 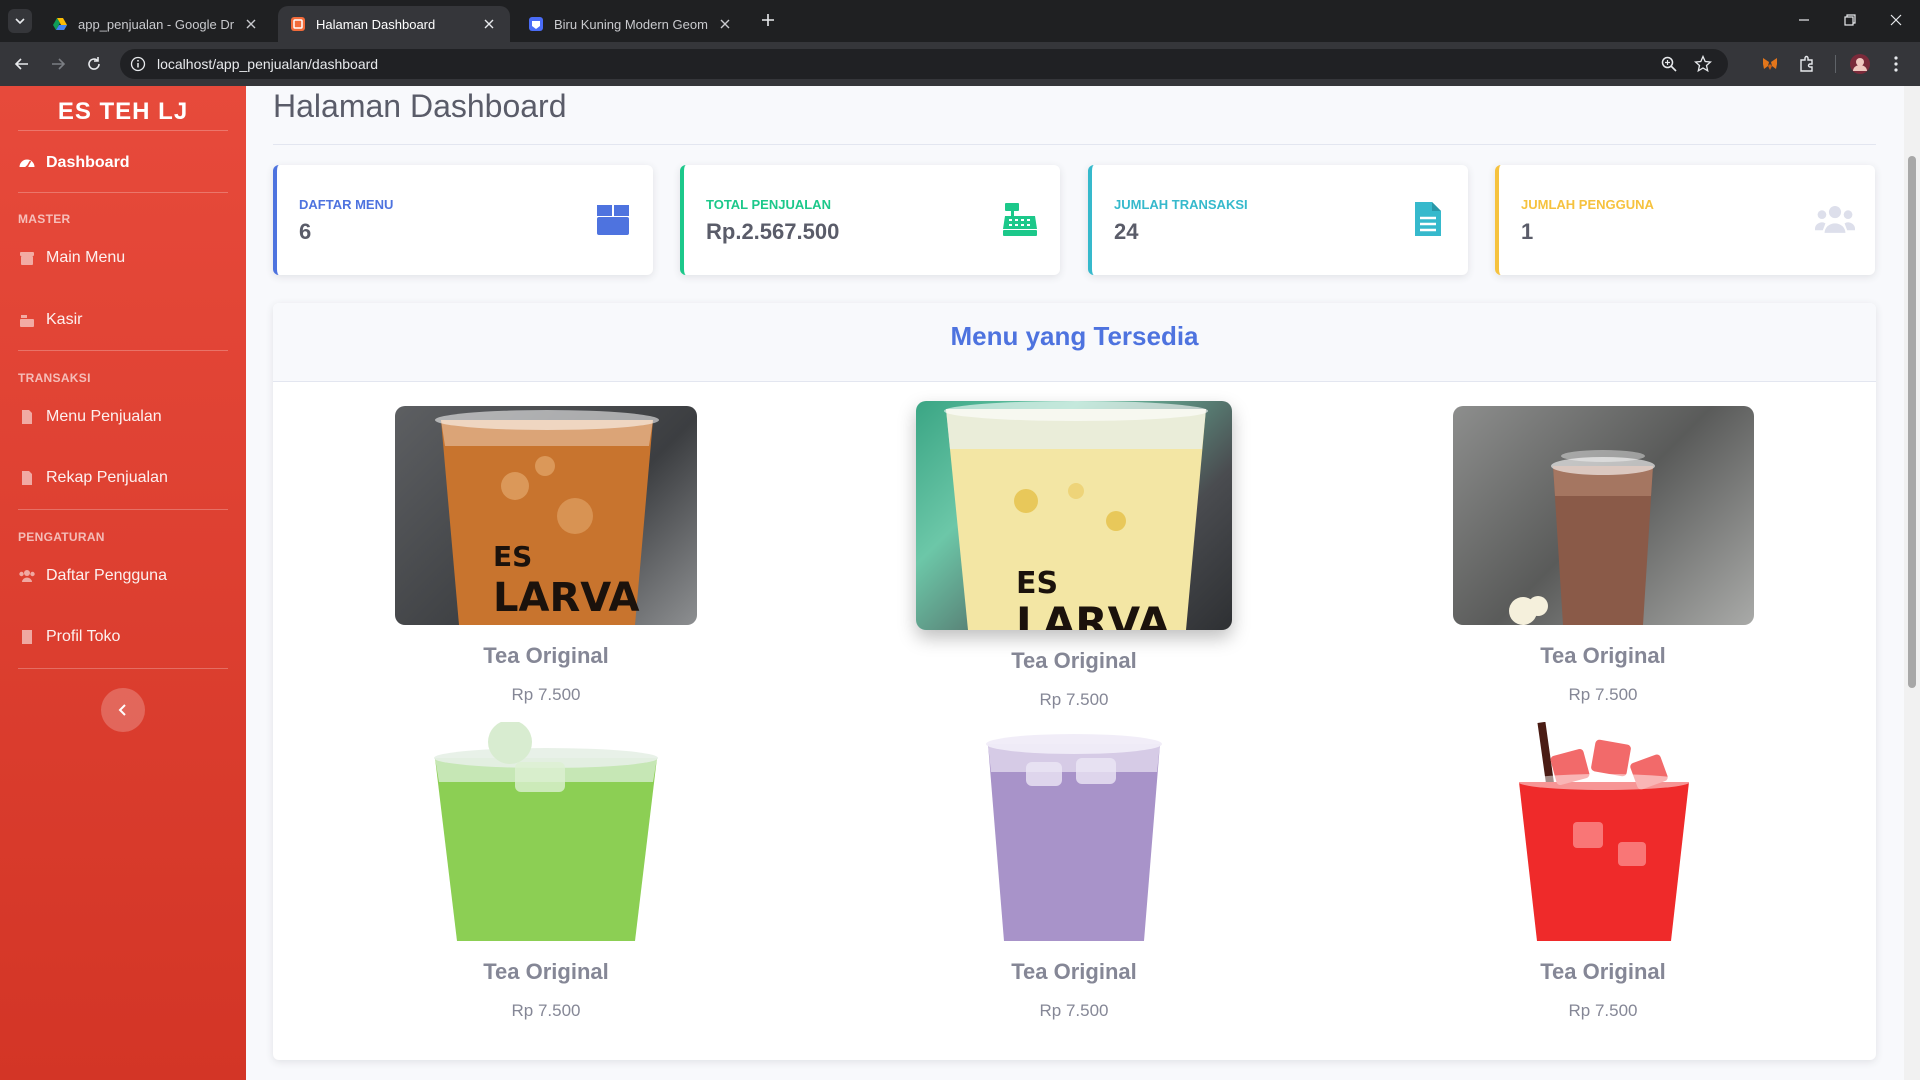 What do you see at coordinates (123, 112) in the screenshot?
I see `sidebar-brand: ES TEH LJ` at bounding box center [123, 112].